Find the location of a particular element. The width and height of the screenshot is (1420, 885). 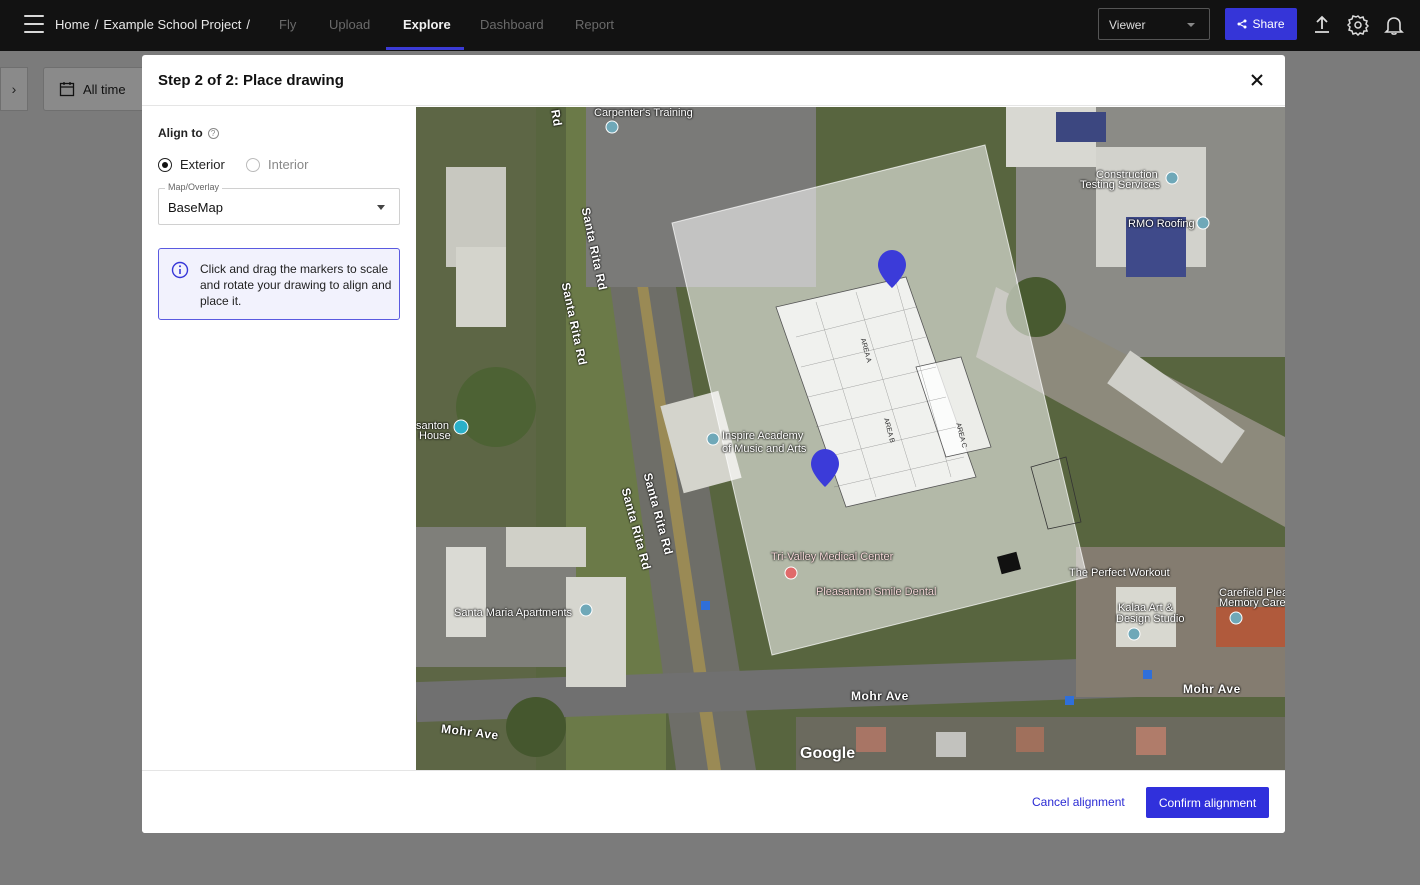

expand-panel-button: › is located at coordinates (14, 89).